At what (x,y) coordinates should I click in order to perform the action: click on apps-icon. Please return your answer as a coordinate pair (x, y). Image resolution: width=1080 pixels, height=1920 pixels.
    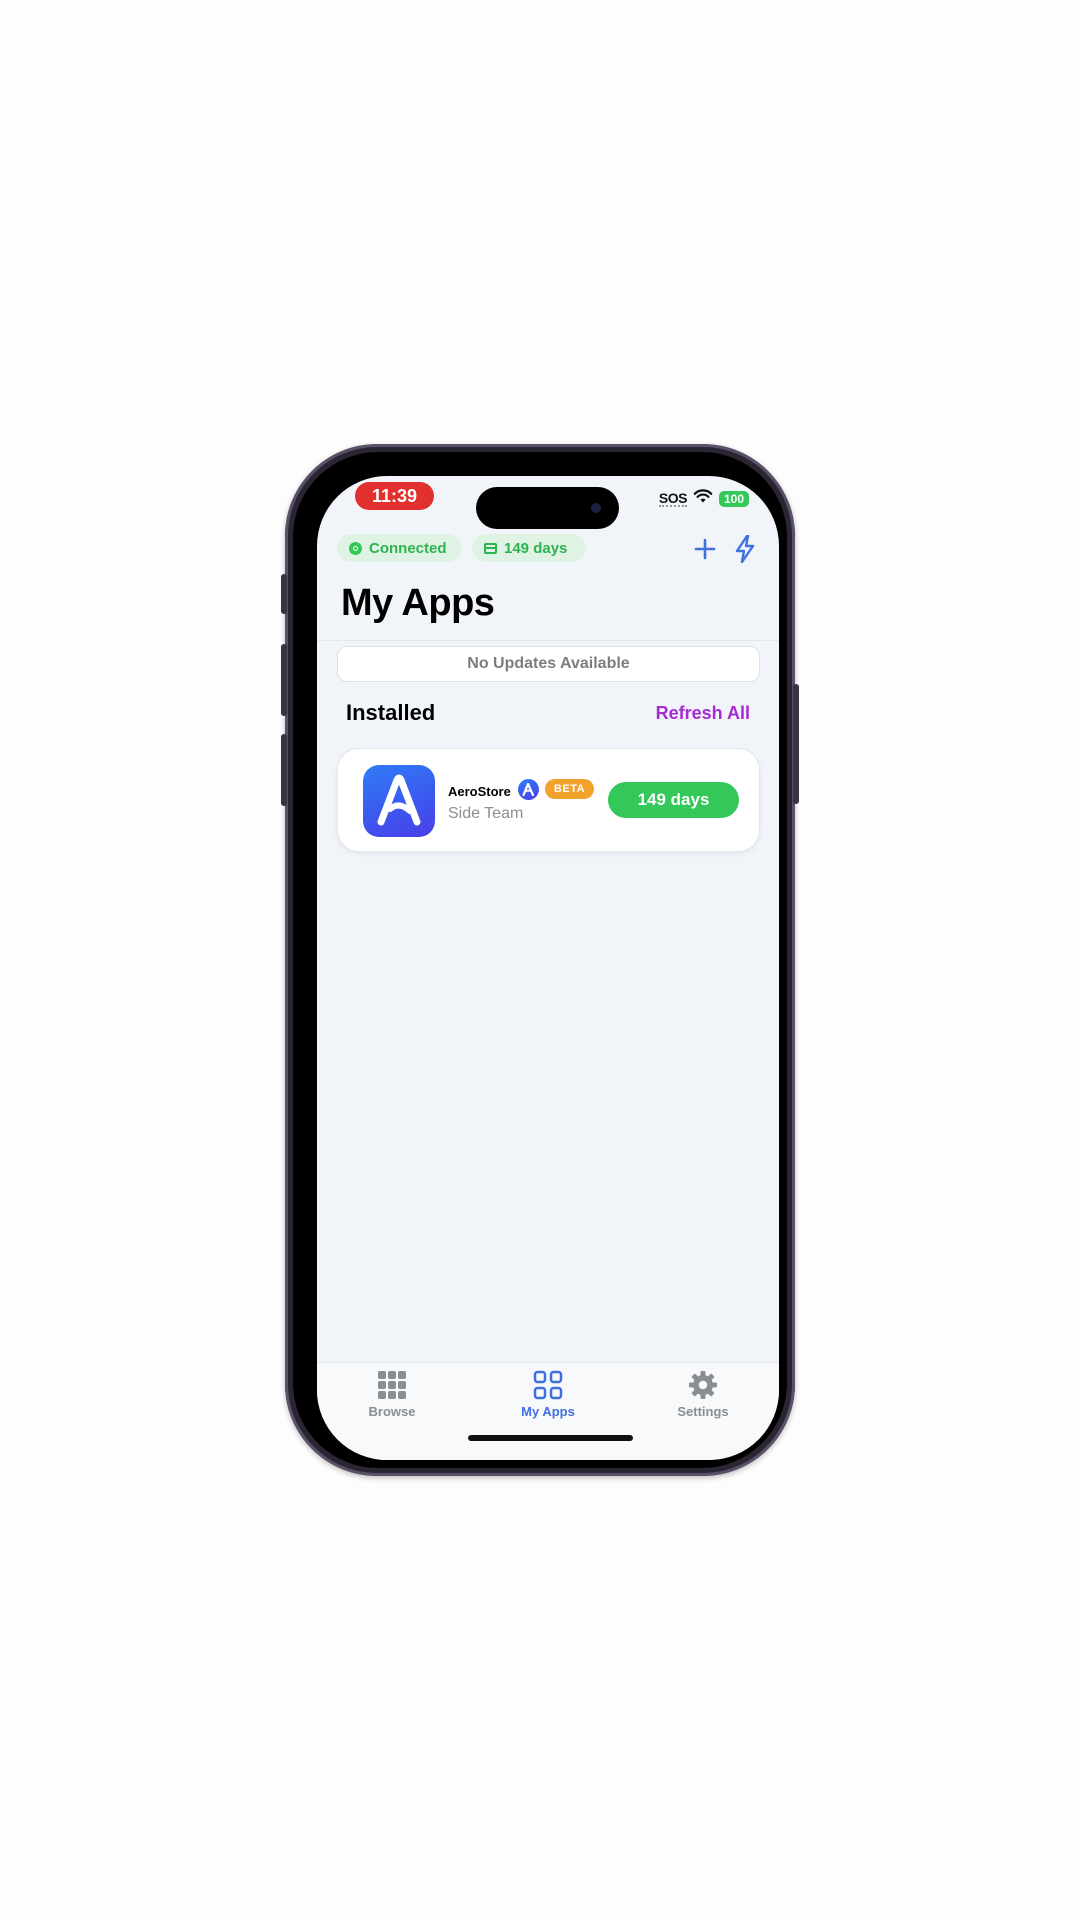
    Looking at the image, I should click on (548, 1385).